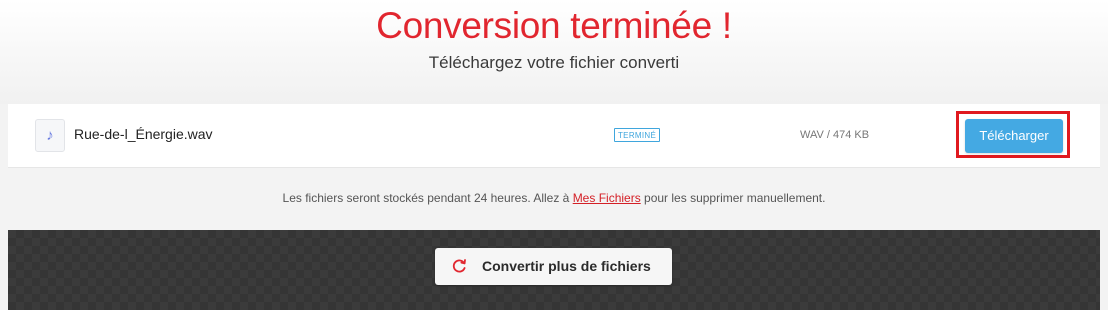 Image resolution: width=1108 pixels, height=310 pixels. I want to click on convert-more-button: Convertir plus de fichiers, so click(553, 266).